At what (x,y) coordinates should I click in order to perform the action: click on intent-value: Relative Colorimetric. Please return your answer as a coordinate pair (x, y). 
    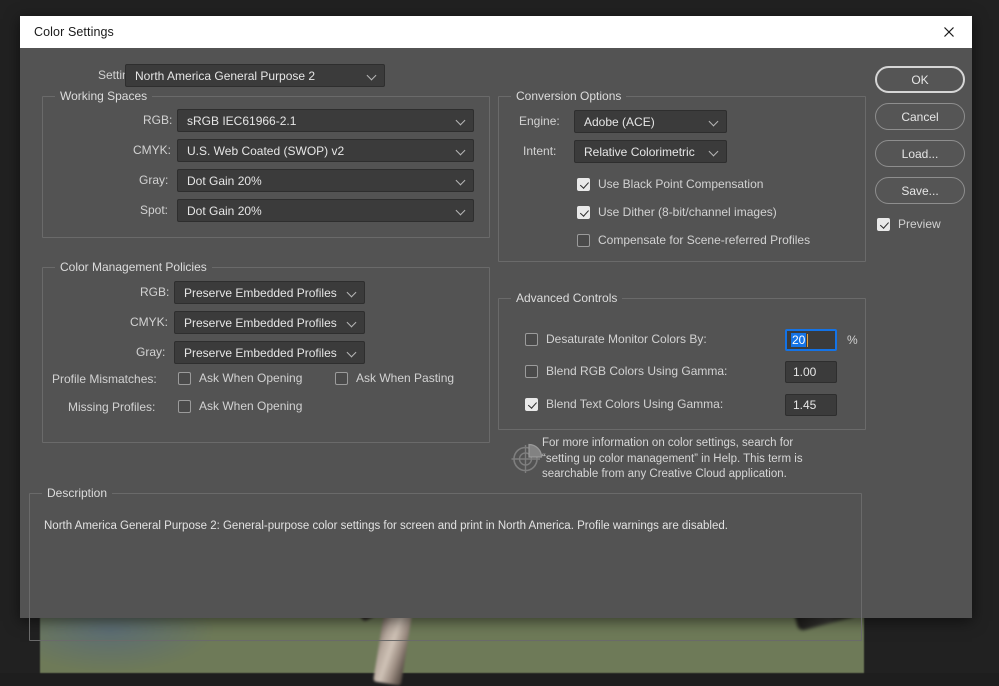
    Looking at the image, I should click on (644, 152).